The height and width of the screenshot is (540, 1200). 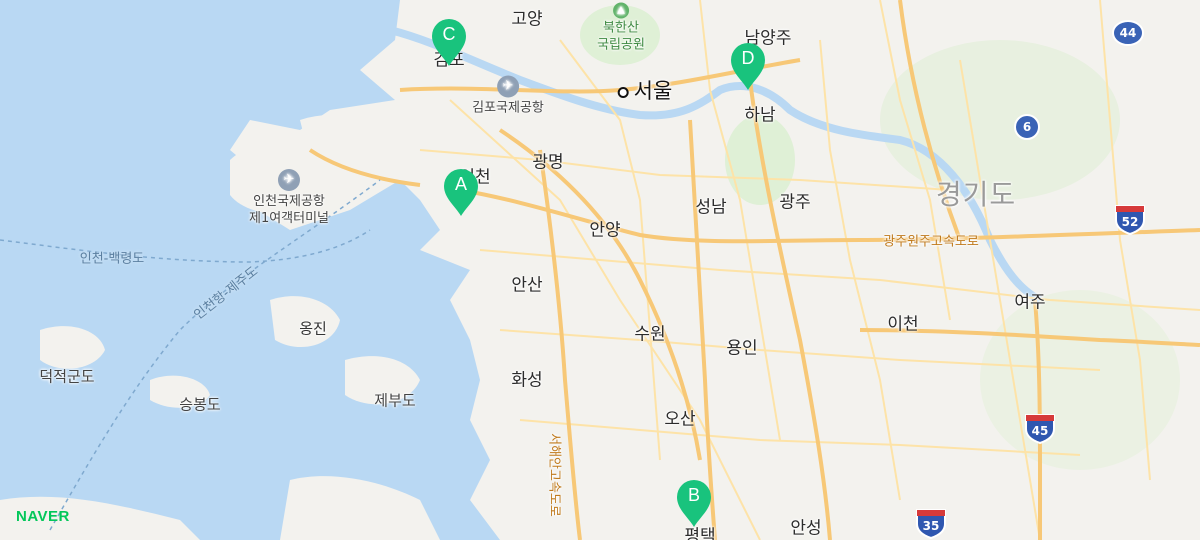 I want to click on city-icheon: 이천, so click(x=902, y=322).